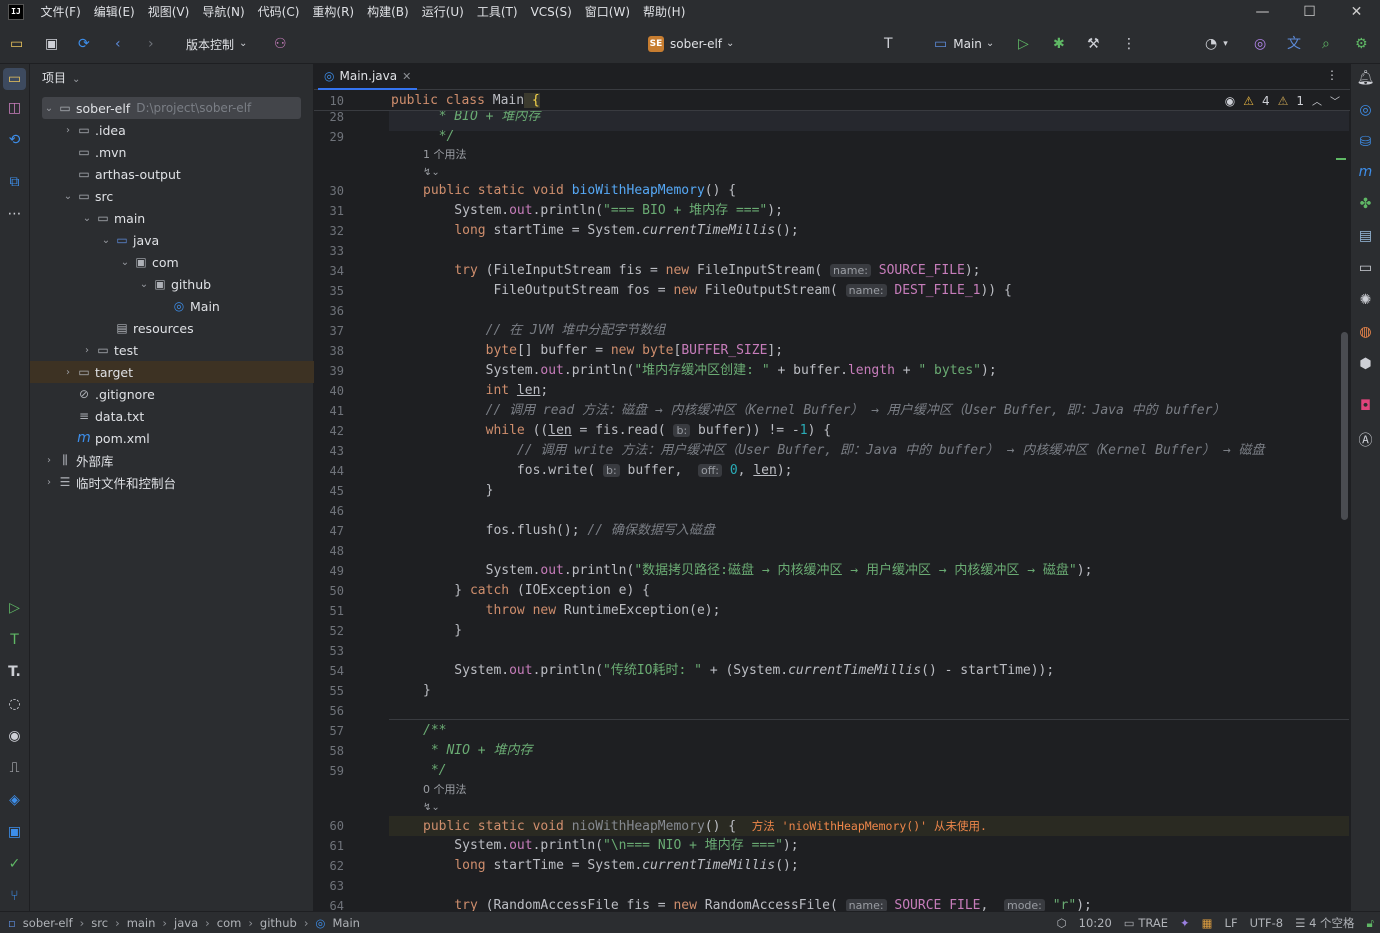 This screenshot has height=933, width=1380. What do you see at coordinates (442, 12) in the screenshot?
I see `menu-item: 运行(U)` at bounding box center [442, 12].